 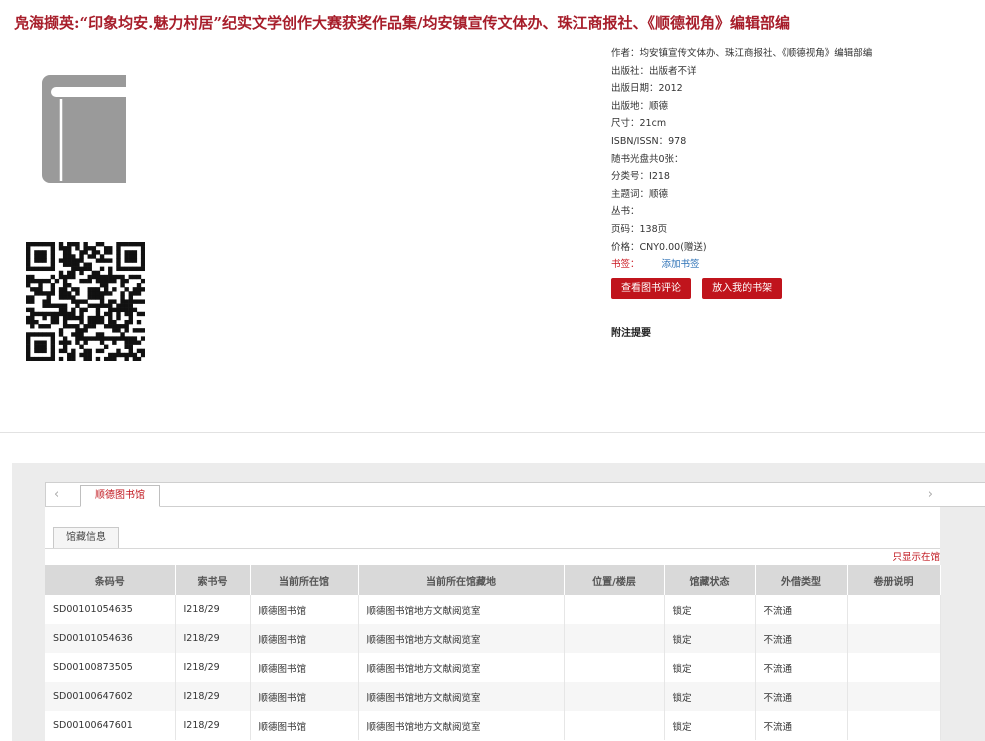 I want to click on meta-bookmark: 书签： 添加书签, so click(x=655, y=265).